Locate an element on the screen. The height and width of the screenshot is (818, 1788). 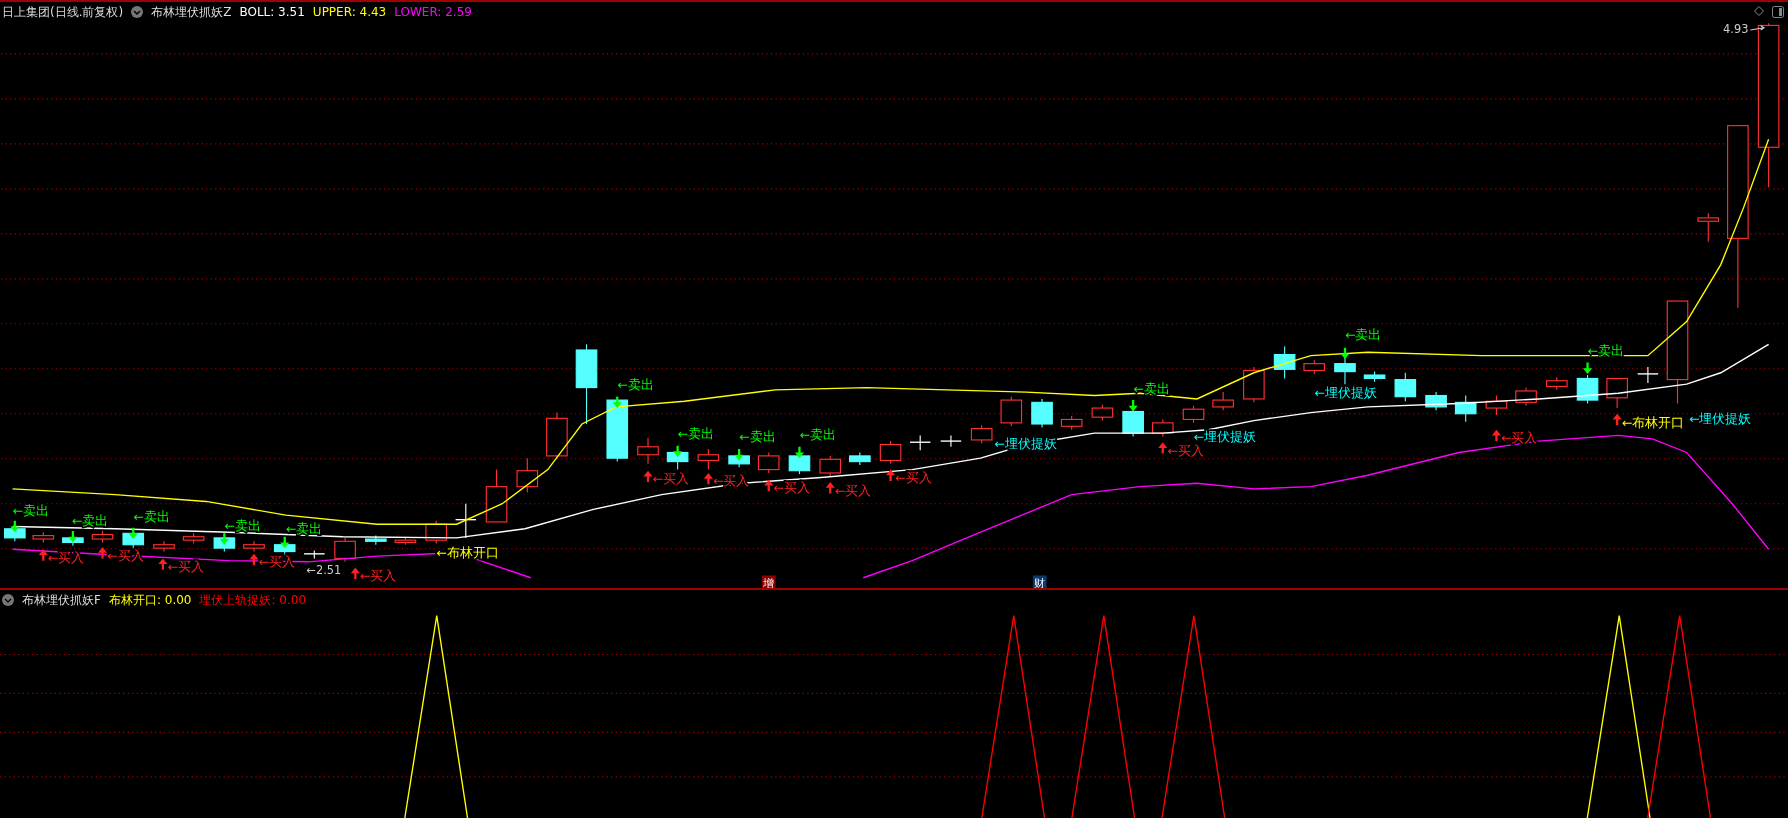
indicator-value: 埋伏上轨捉妖: 0.00 is located at coordinates (253, 600).